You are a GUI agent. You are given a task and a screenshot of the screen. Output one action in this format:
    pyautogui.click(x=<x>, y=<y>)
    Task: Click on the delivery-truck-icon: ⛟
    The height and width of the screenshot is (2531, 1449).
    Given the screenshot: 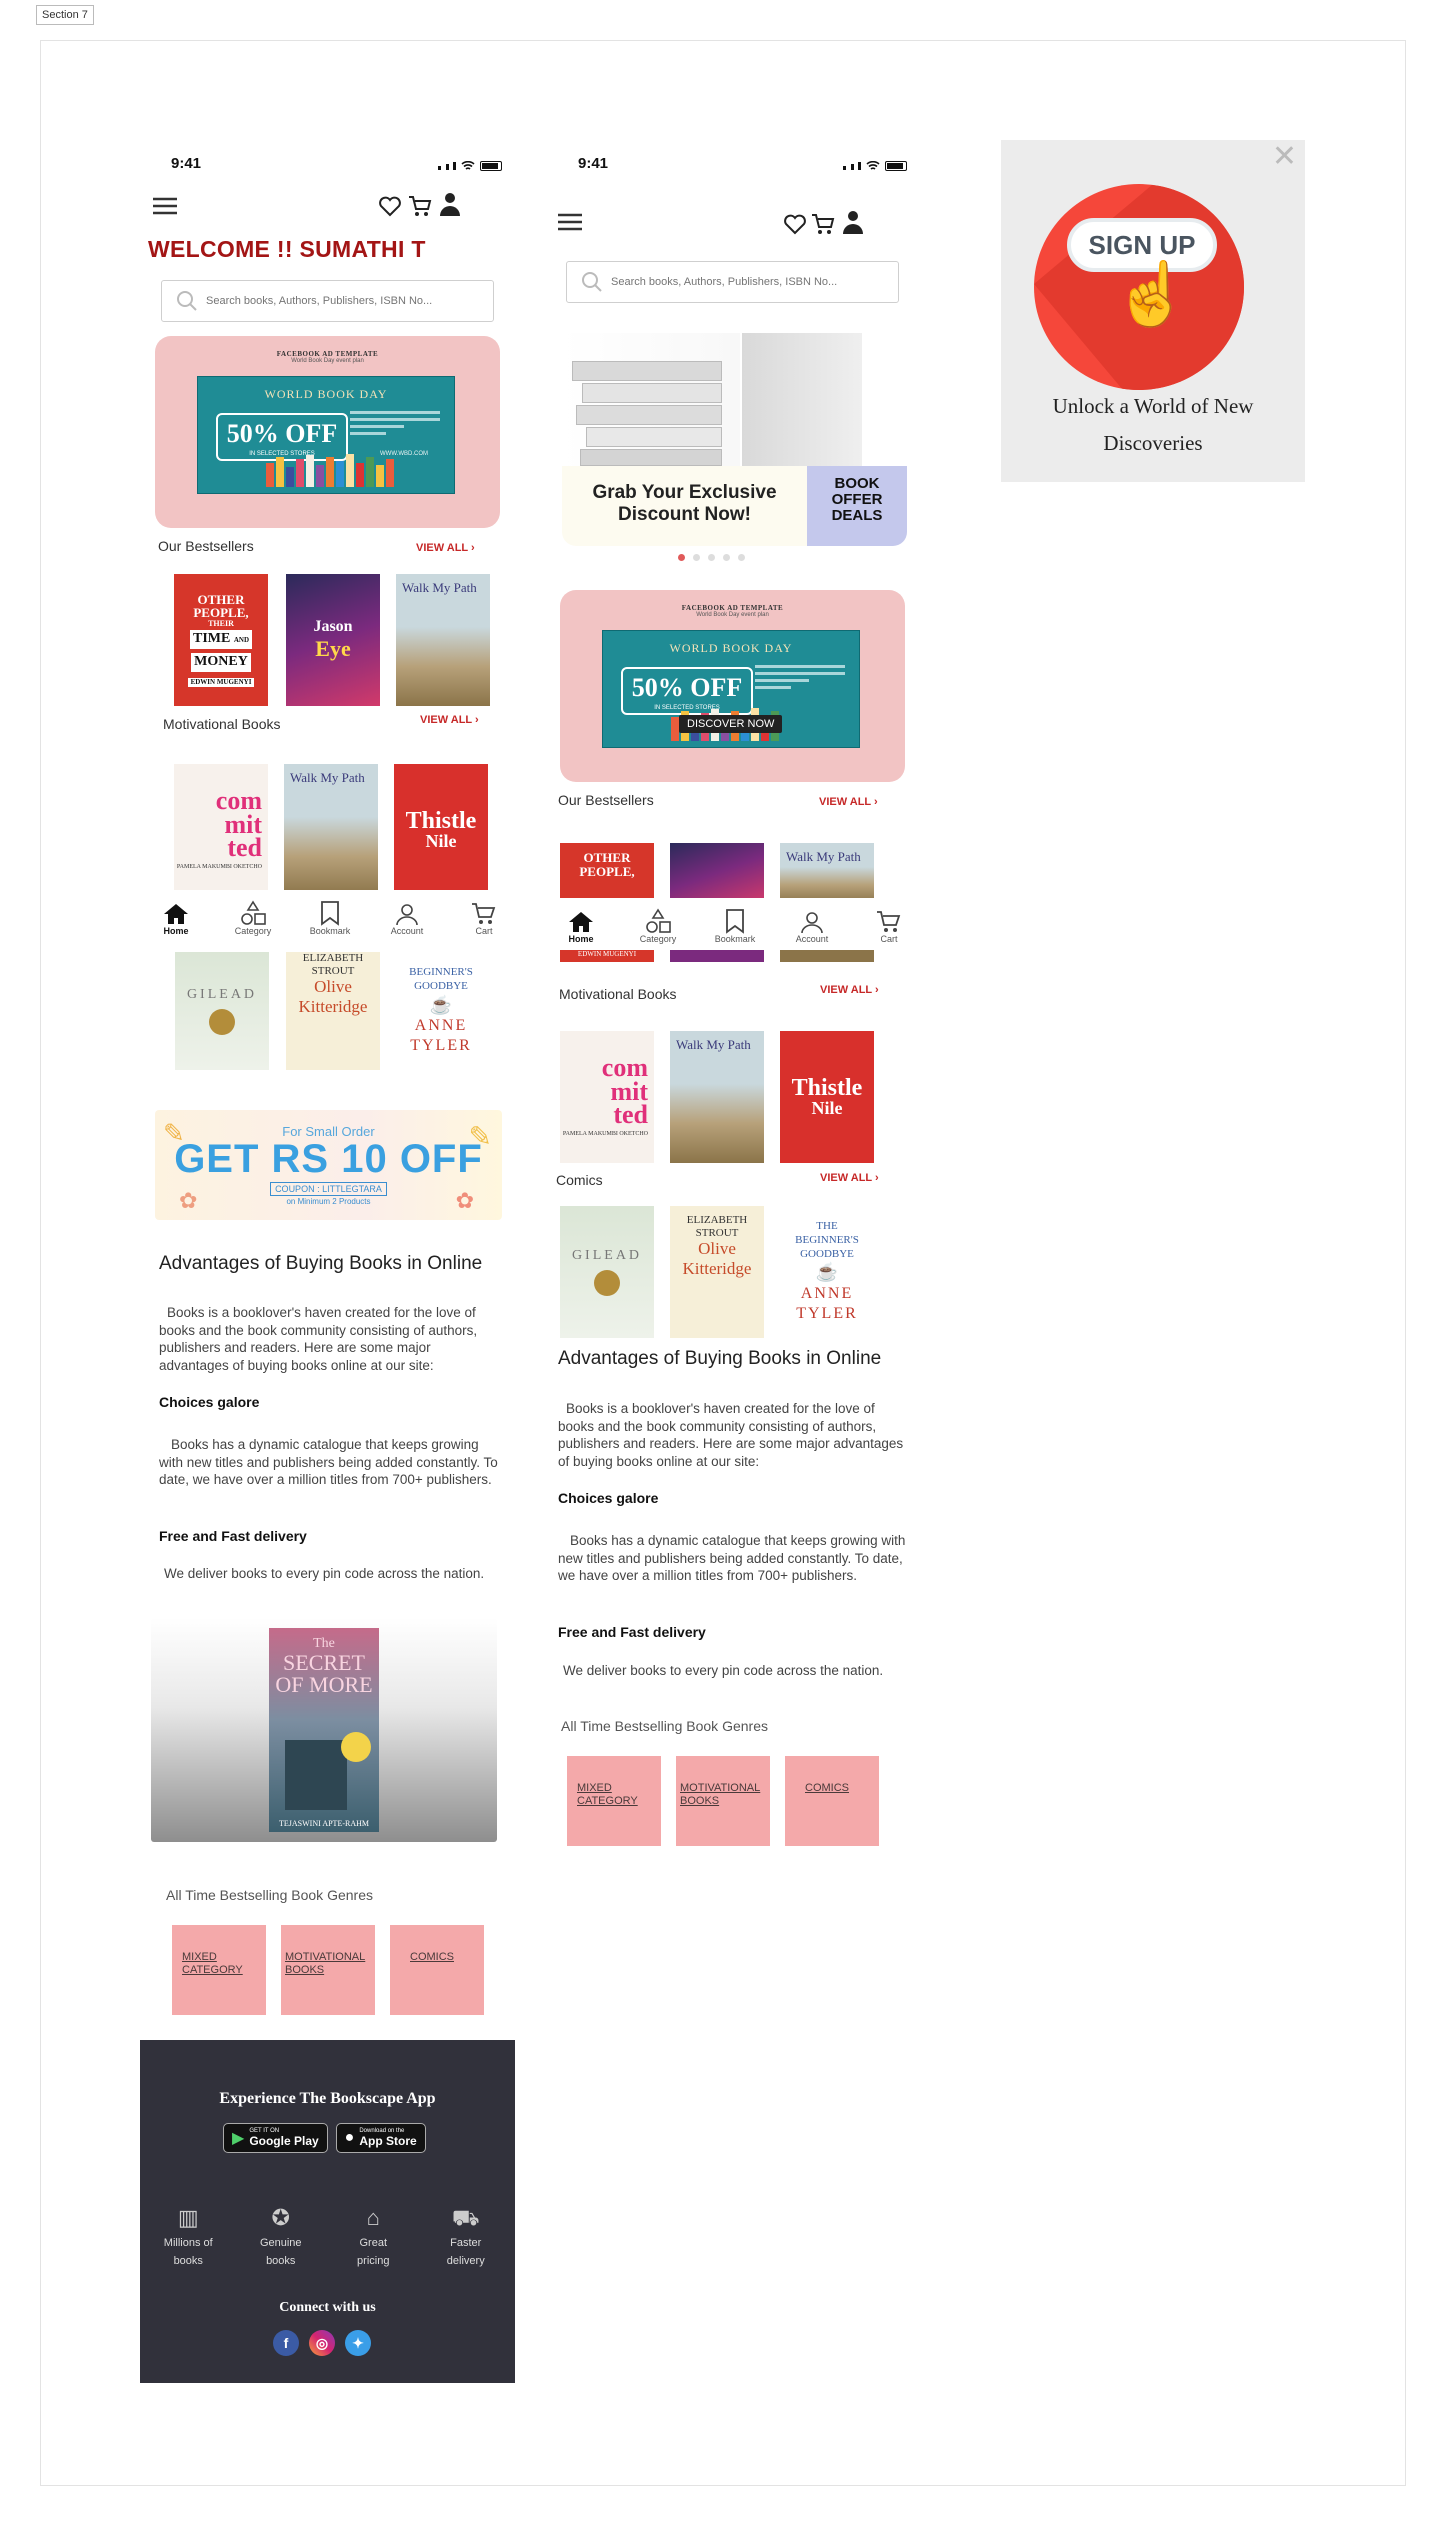 What is the action you would take?
    pyautogui.click(x=465, y=2217)
    